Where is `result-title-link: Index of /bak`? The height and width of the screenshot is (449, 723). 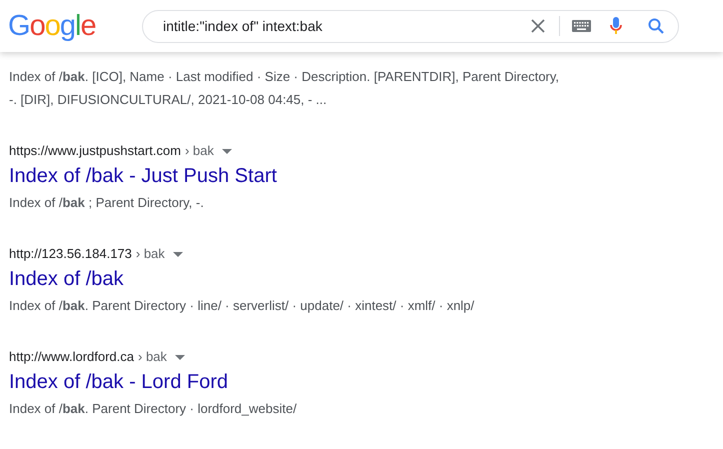 result-title-link: Index of /bak is located at coordinates (66, 279).